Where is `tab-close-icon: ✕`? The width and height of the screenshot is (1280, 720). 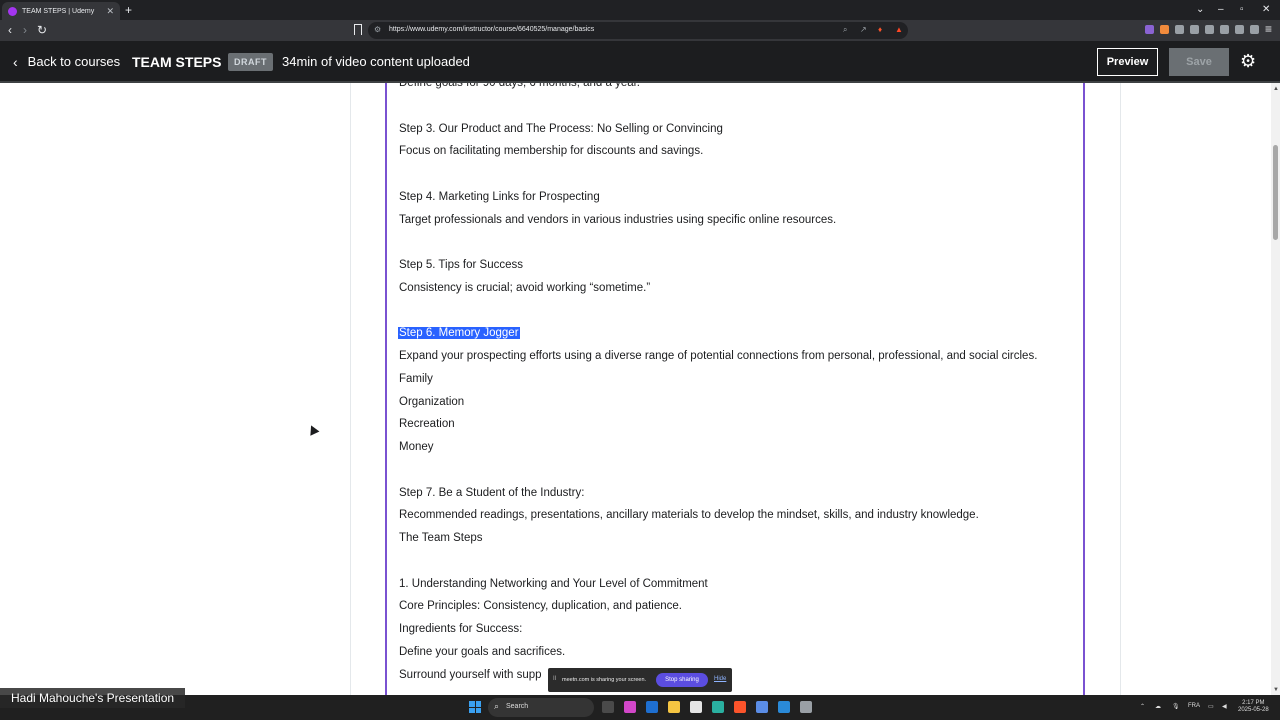
tab-close-icon: ✕ is located at coordinates (110, 11).